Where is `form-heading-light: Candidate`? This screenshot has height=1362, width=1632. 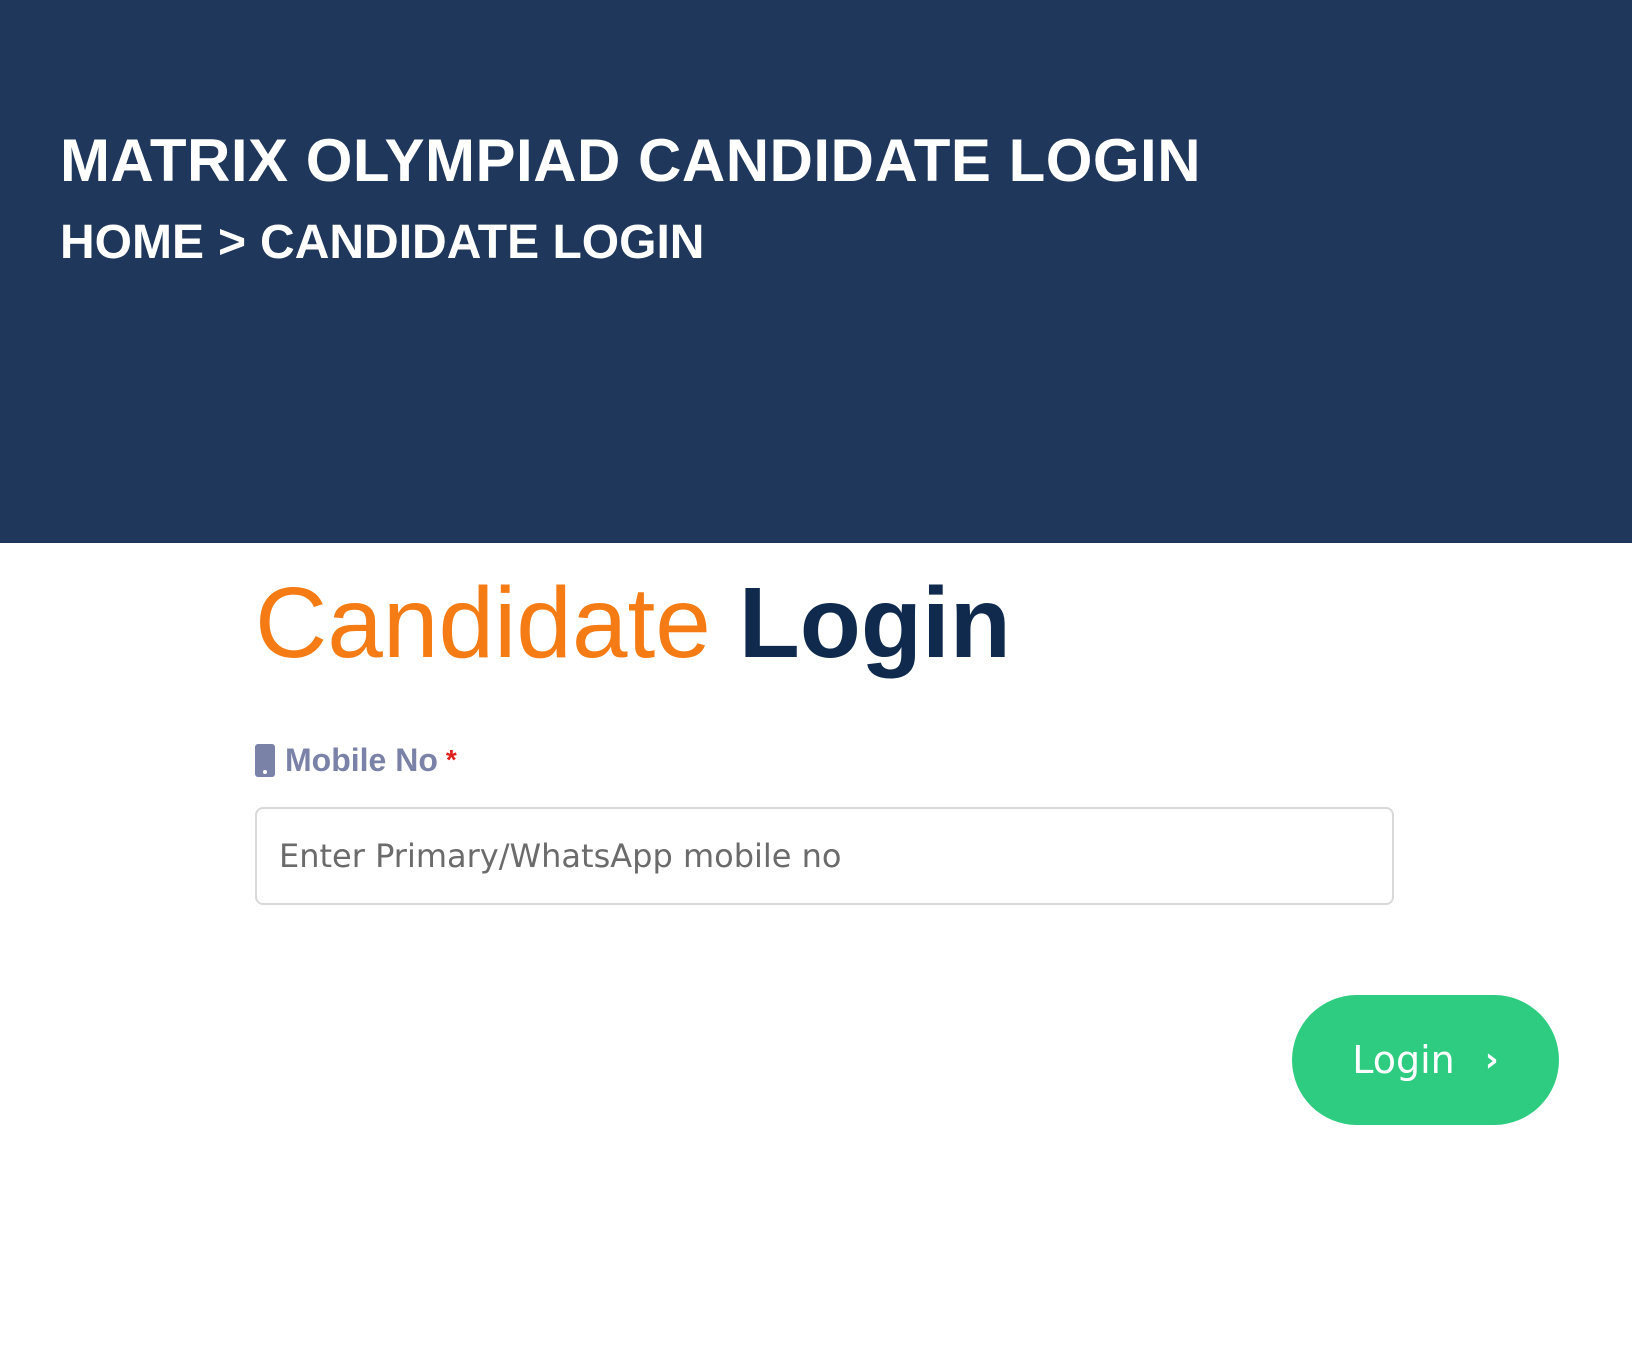
form-heading-light: Candidate is located at coordinates (483, 623).